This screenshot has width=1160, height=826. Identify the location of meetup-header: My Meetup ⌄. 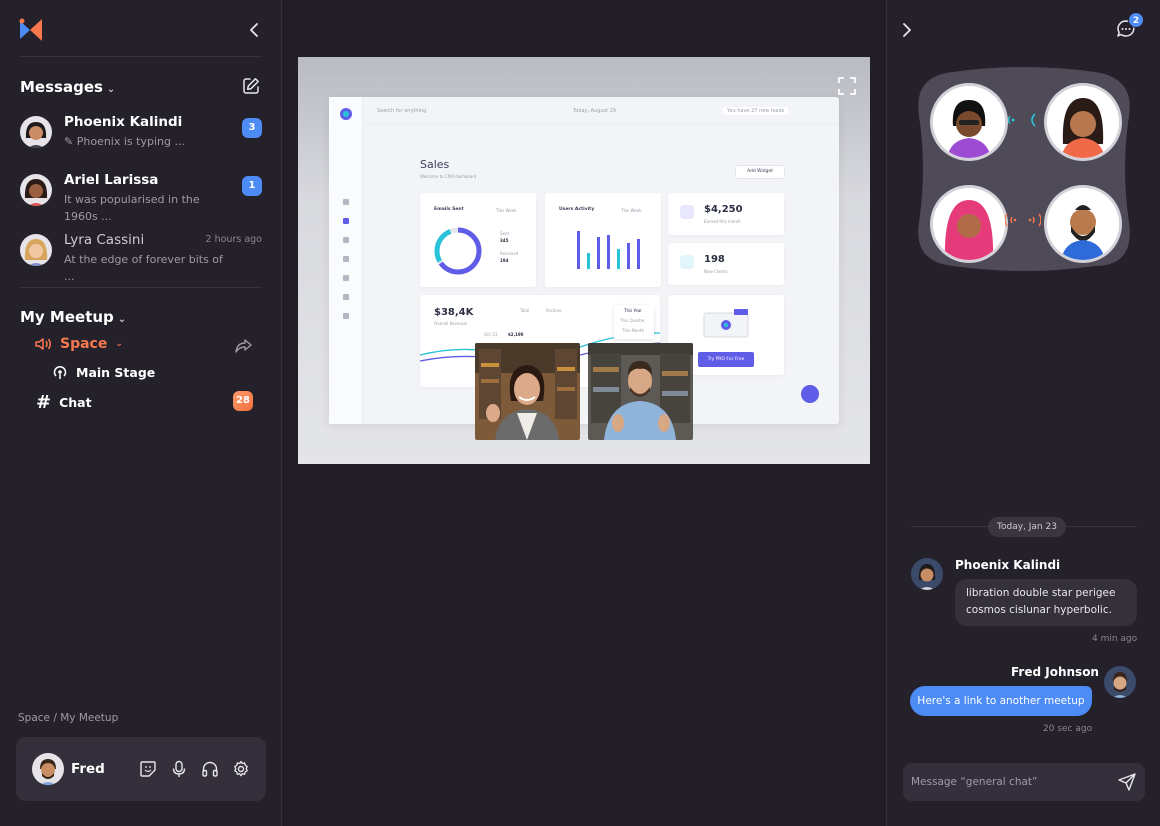
(73, 317).